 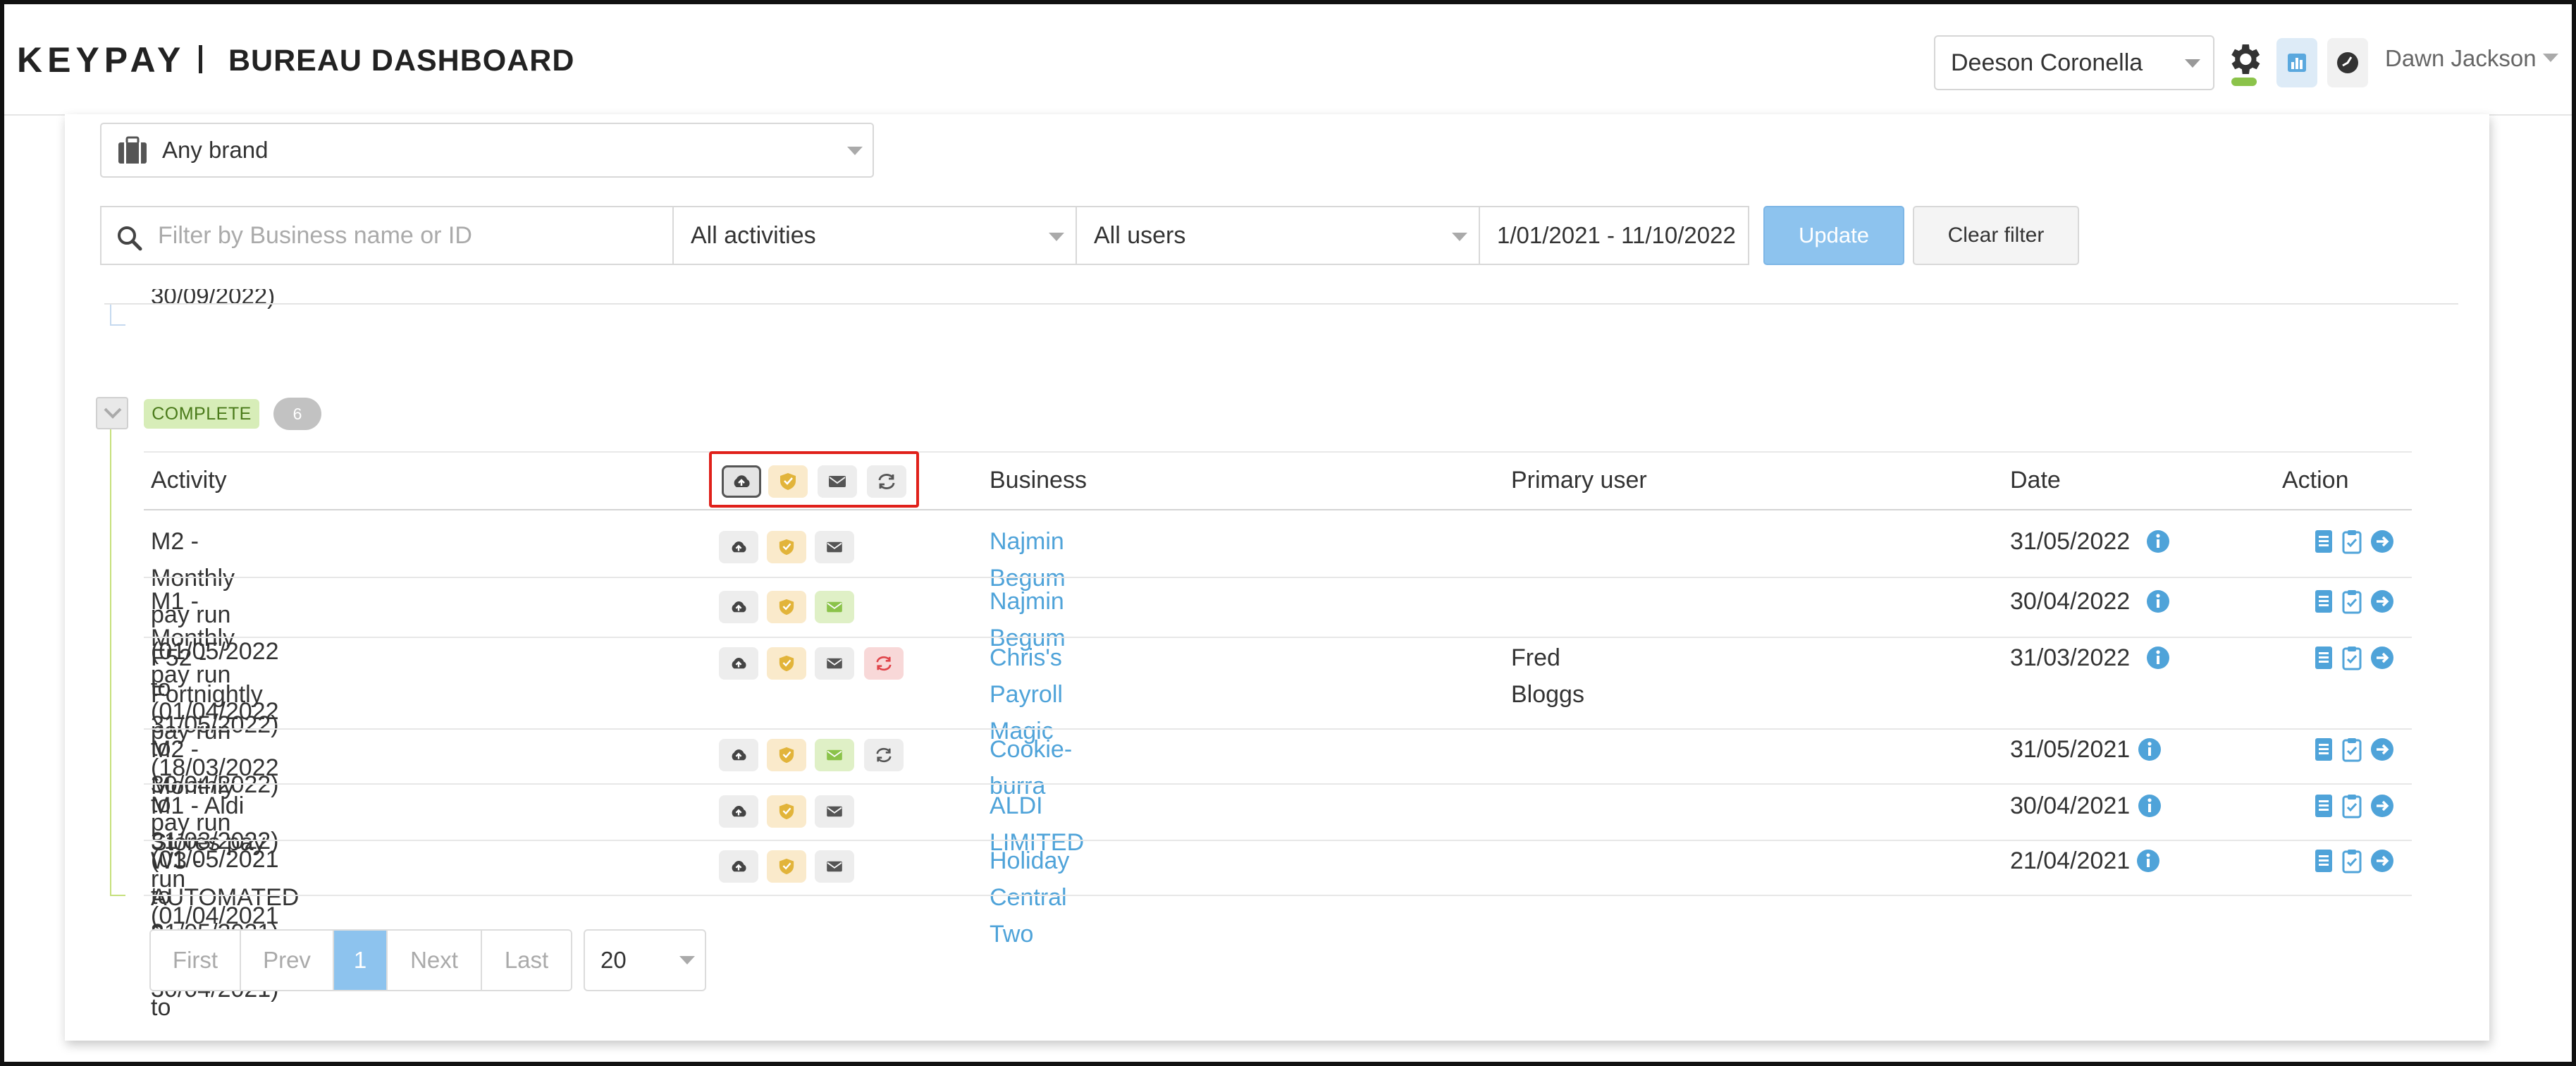 I want to click on column-header-activity: Activity, so click(x=189, y=480).